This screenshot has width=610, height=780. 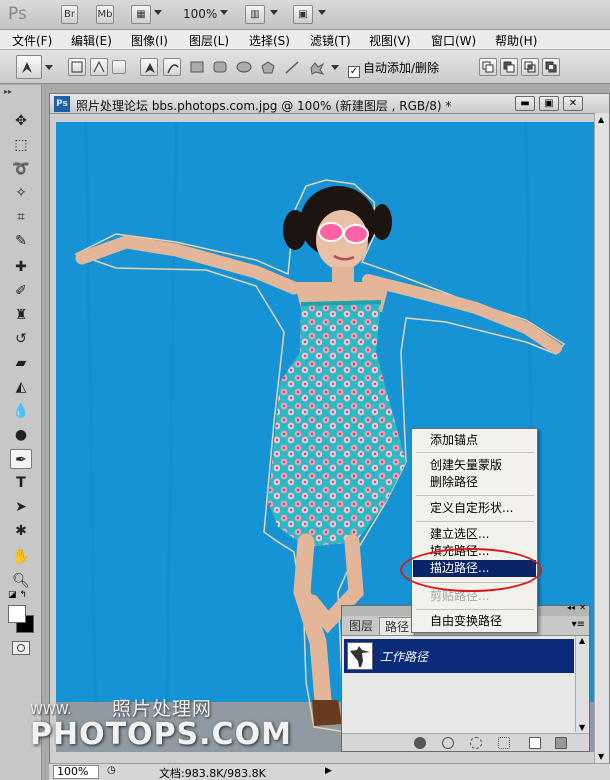 What do you see at coordinates (255, 14) in the screenshot?
I see `arrange-documents-icon: ▥` at bounding box center [255, 14].